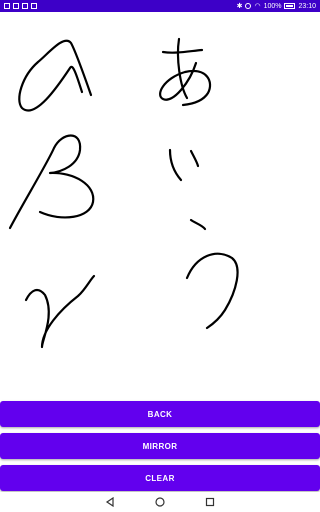 The height and width of the screenshot is (512, 320). What do you see at coordinates (160, 446) in the screenshot?
I see `mirror-button: MIRROR` at bounding box center [160, 446].